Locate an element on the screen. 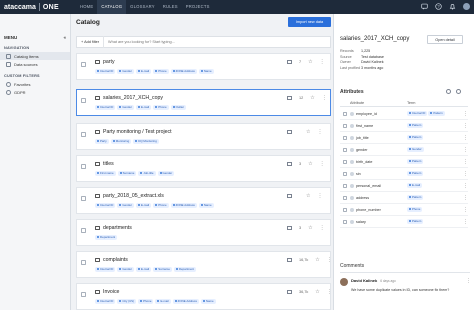 This screenshot has height=310, width=474. import-button: Import new data is located at coordinates (309, 22).